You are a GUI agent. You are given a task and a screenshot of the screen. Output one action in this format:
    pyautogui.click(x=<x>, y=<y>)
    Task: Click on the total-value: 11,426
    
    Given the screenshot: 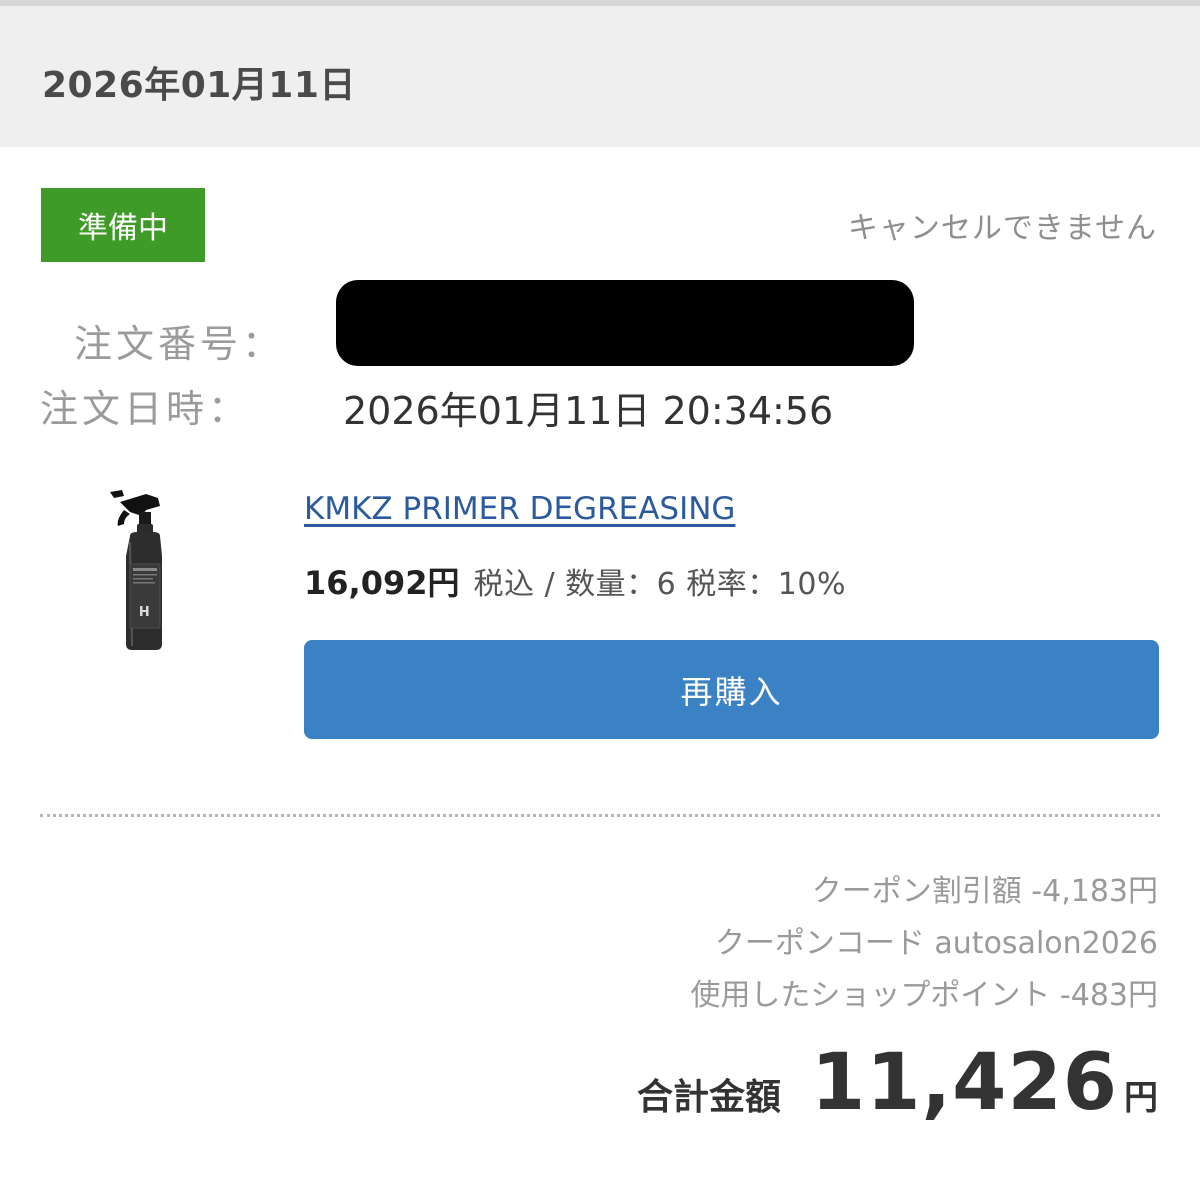 What is the action you would take?
    pyautogui.click(x=964, y=1083)
    